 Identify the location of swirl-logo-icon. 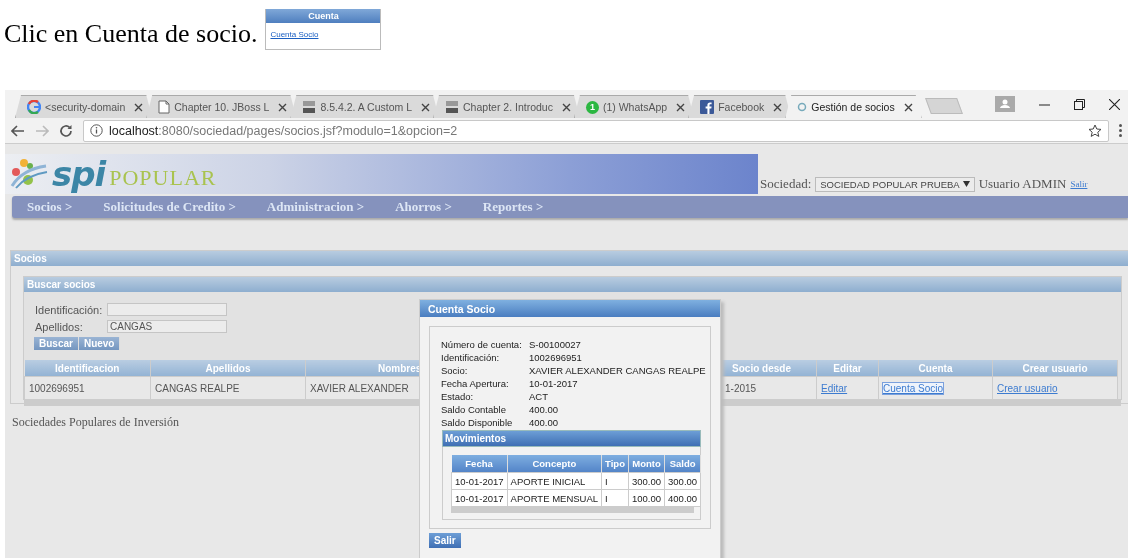
(29, 174).